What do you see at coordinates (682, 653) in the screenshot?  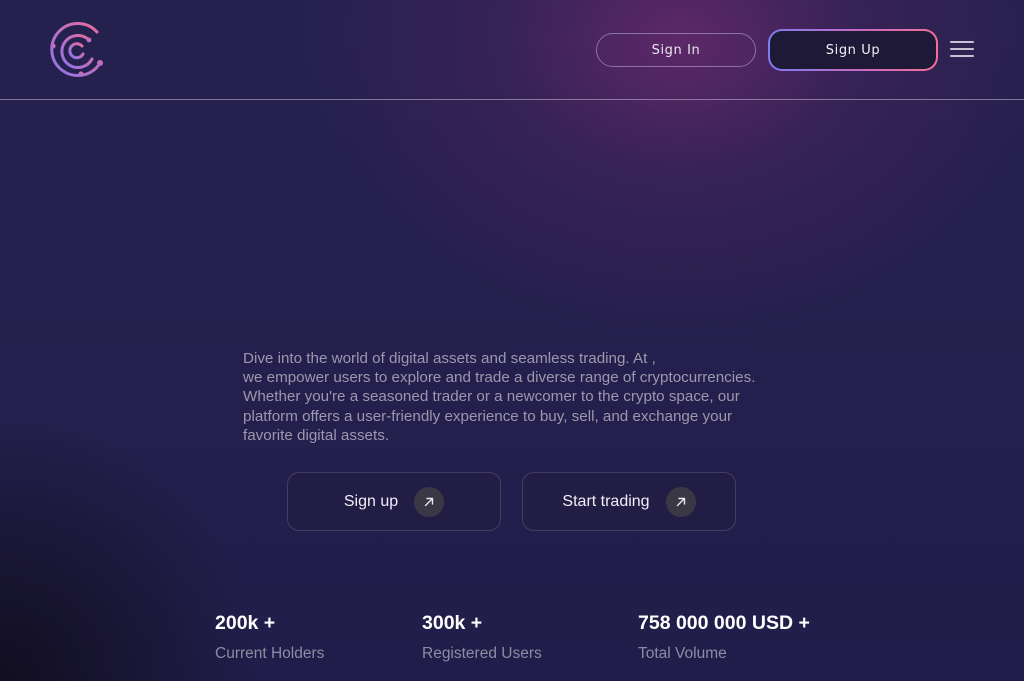 I see `stat-caption: Total Volume` at bounding box center [682, 653].